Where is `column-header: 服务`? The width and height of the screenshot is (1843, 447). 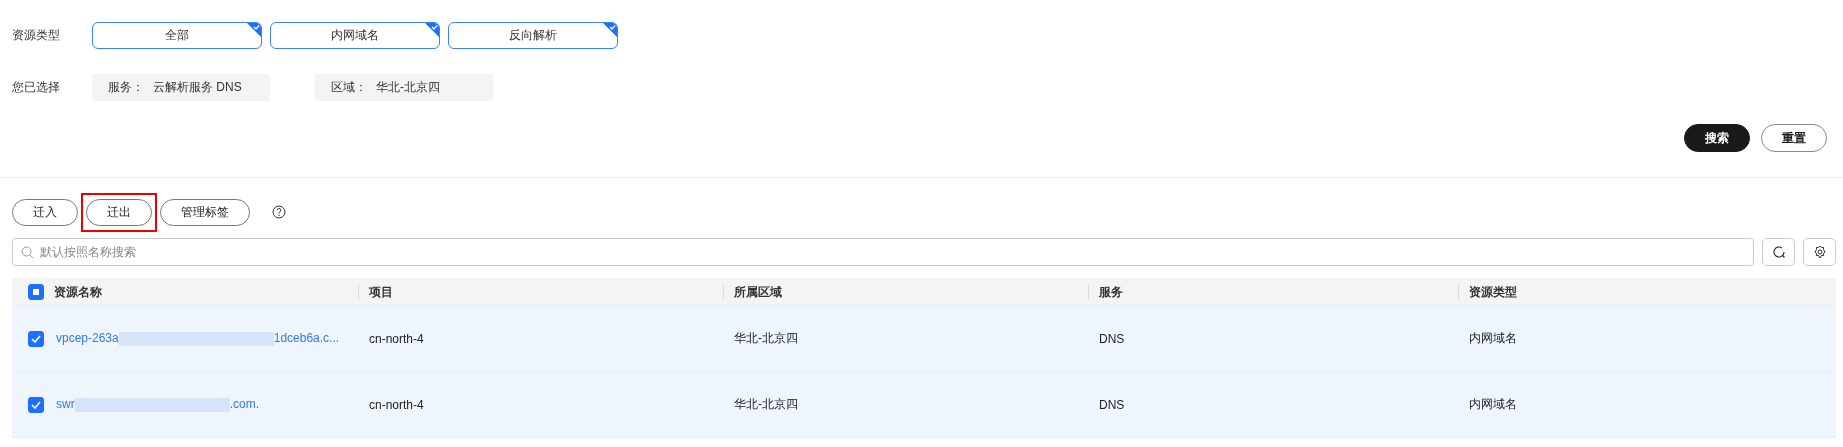
column-header: 服务 is located at coordinates (1111, 291).